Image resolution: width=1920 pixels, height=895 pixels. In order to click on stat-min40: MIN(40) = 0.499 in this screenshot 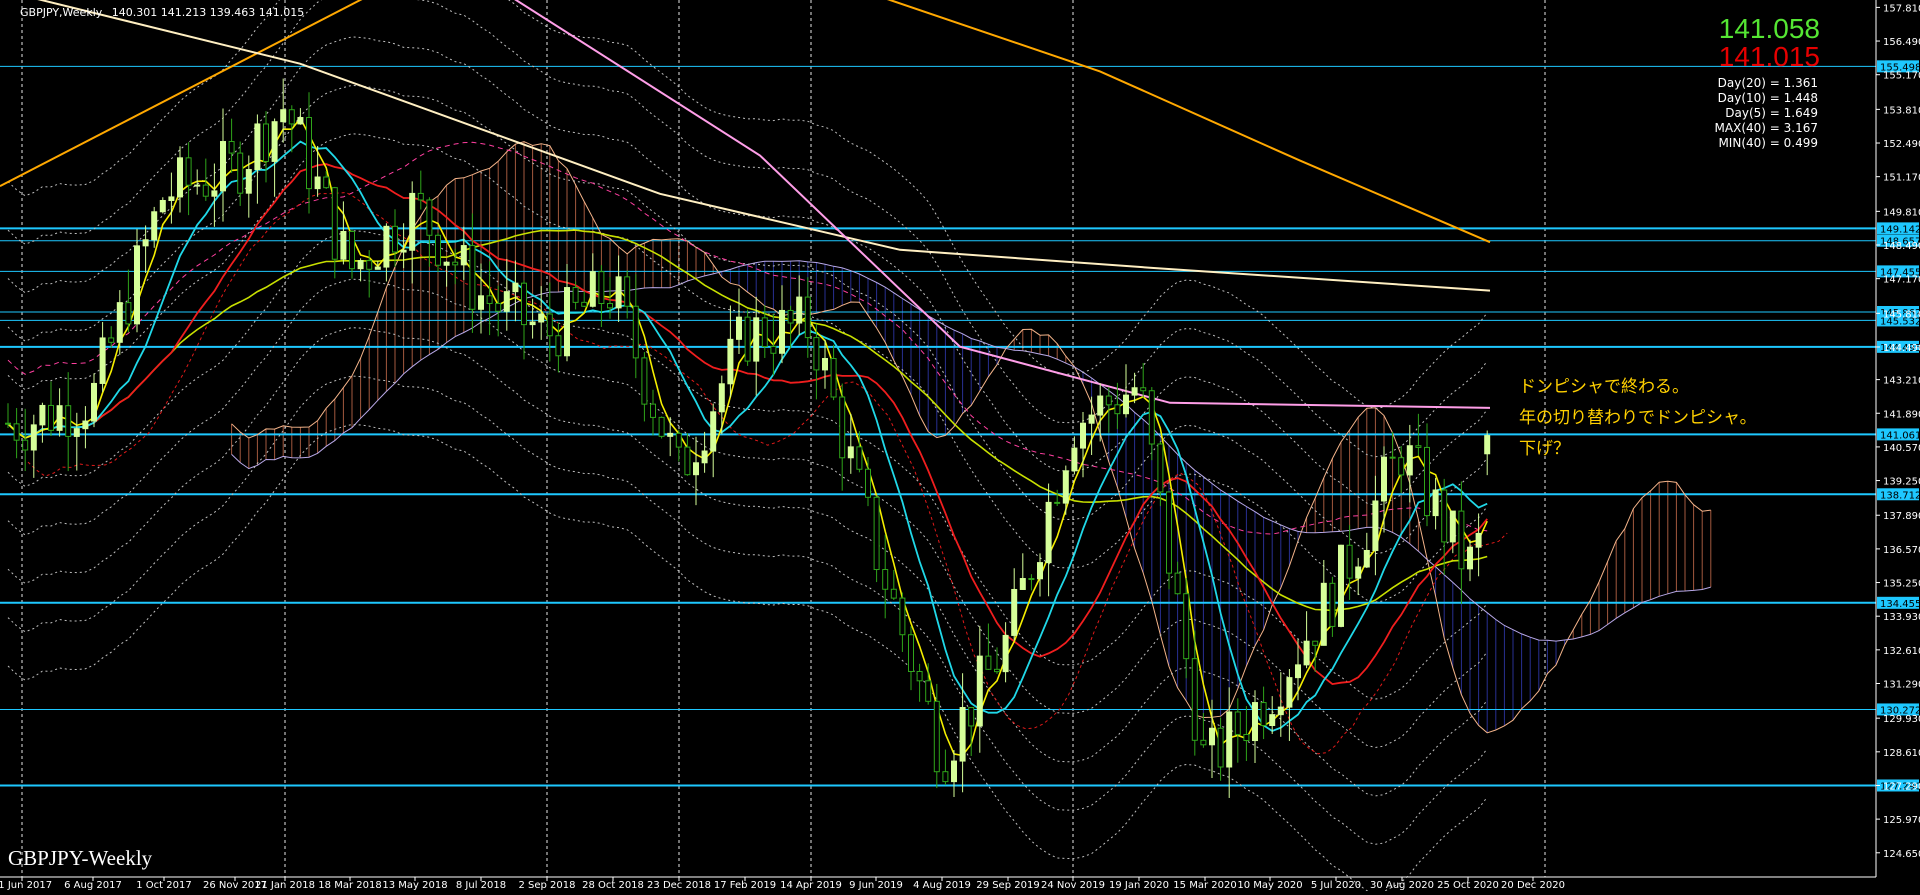, I will do `click(1768, 143)`.